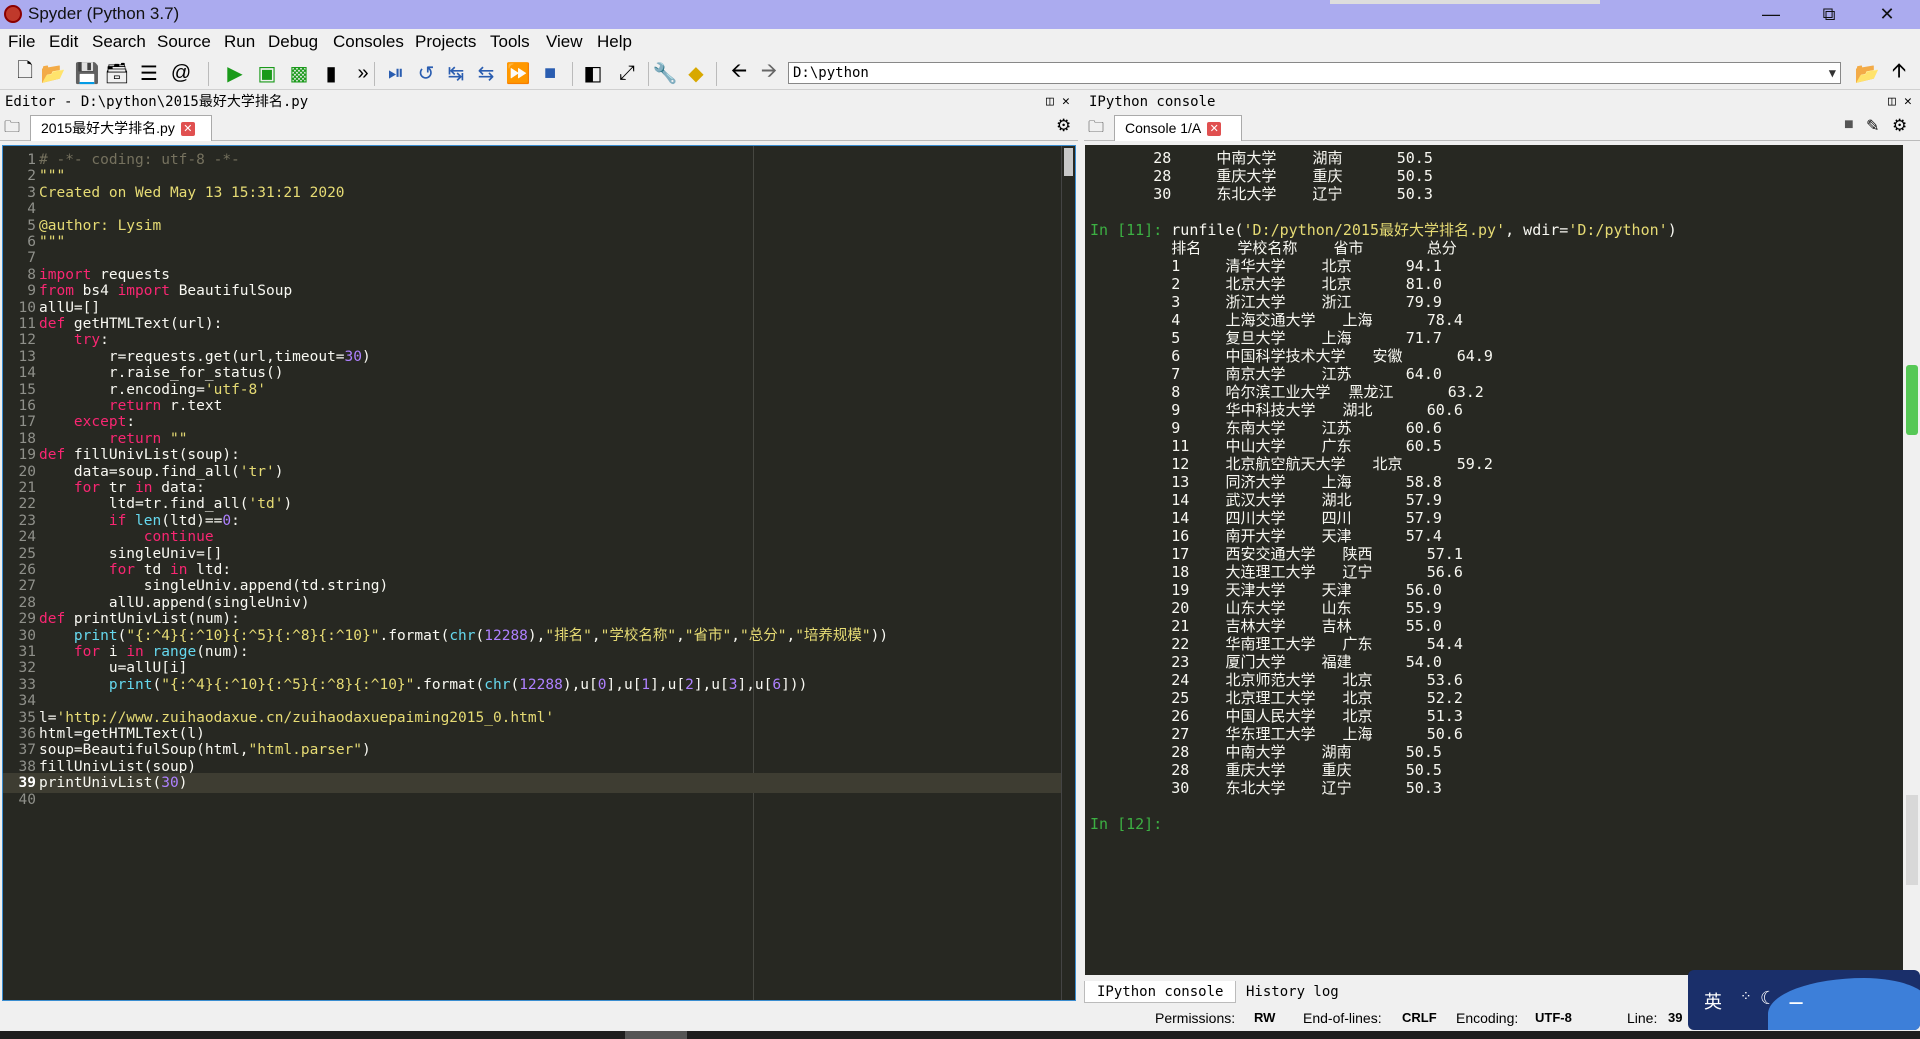 The image size is (1920, 1039). I want to click on editor-title: Editor - D:\python\2015最好大学排名.py, so click(157, 102).